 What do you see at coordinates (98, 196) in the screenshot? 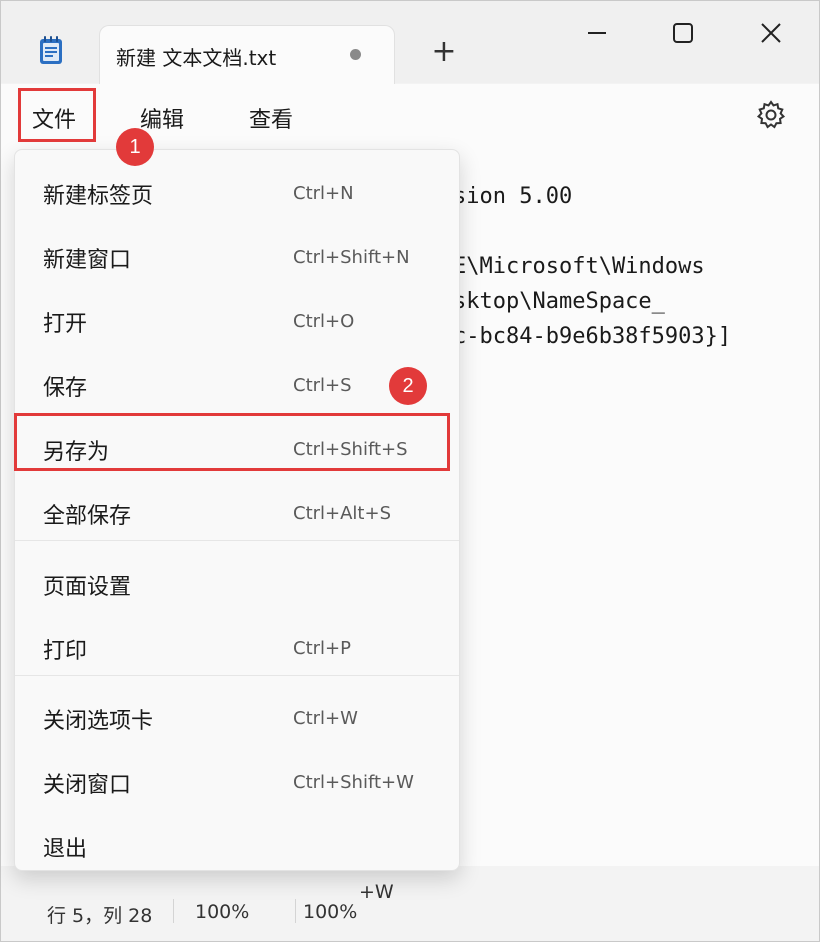
I see `menu-item-label: 新建标签页` at bounding box center [98, 196].